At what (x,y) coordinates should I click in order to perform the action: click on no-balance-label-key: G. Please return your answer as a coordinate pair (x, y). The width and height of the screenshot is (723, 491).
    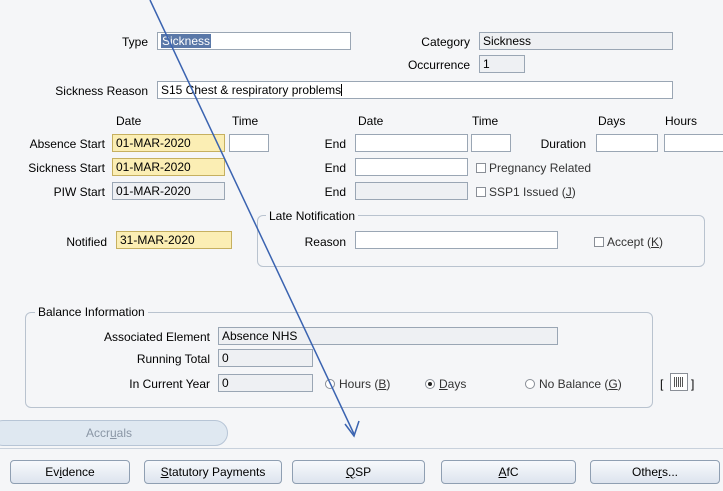
    Looking at the image, I should click on (613, 384).